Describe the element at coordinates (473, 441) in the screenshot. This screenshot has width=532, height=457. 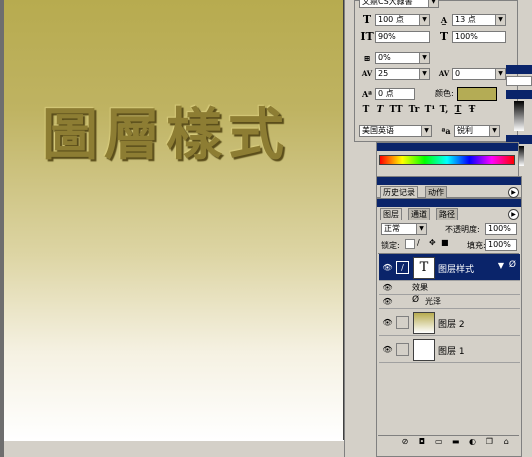
I see `adjustment-icon: ◐` at that location.